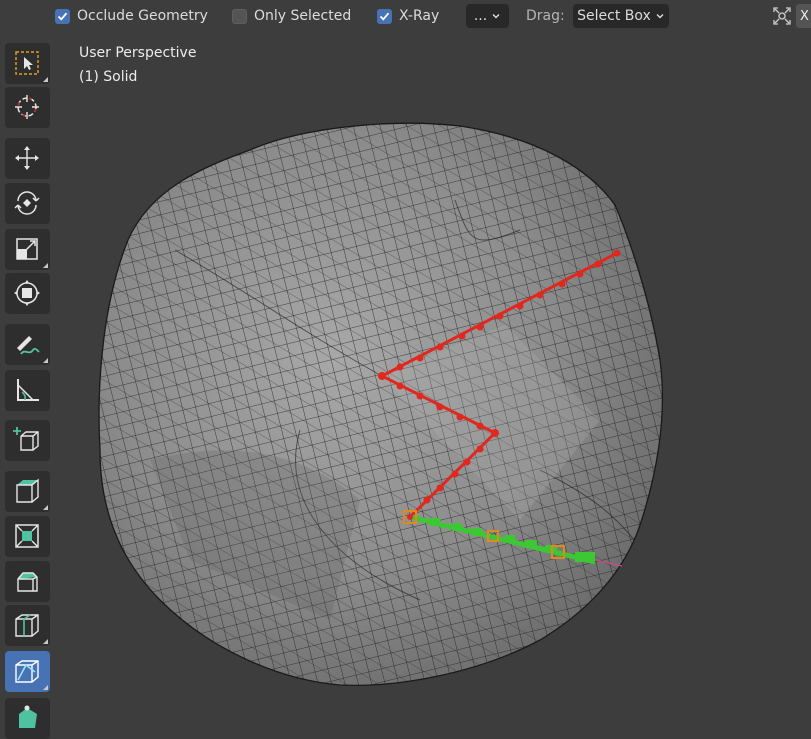 The width and height of the screenshot is (811, 739). I want to click on bevel-tool, so click(27, 581).